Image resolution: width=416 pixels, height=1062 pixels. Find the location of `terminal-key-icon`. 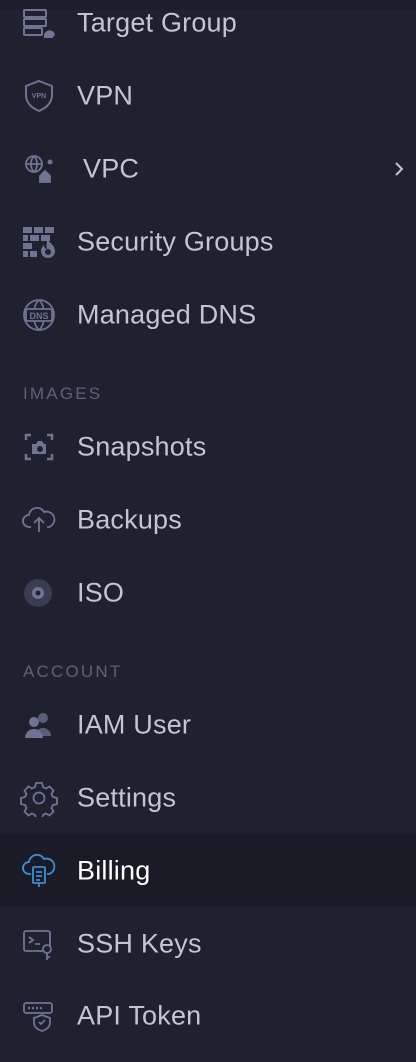

terminal-key-icon is located at coordinates (39, 944).